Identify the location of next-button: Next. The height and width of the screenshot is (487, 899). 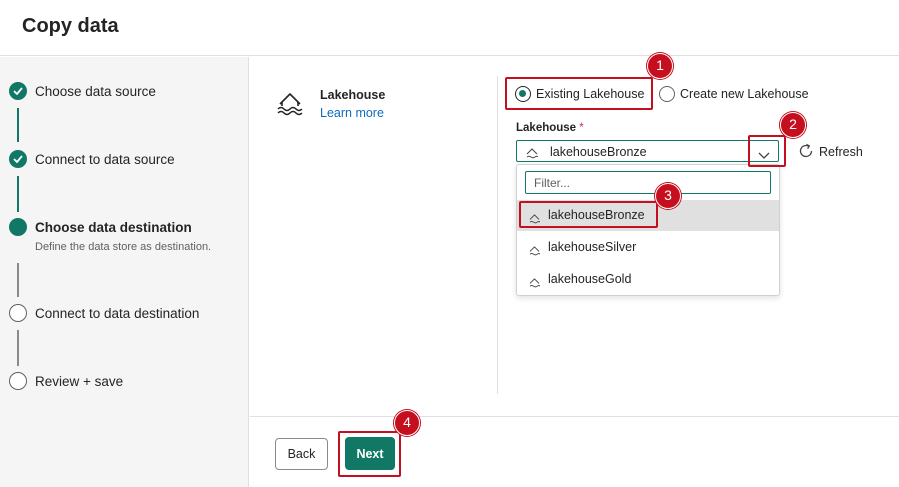
(370, 453).